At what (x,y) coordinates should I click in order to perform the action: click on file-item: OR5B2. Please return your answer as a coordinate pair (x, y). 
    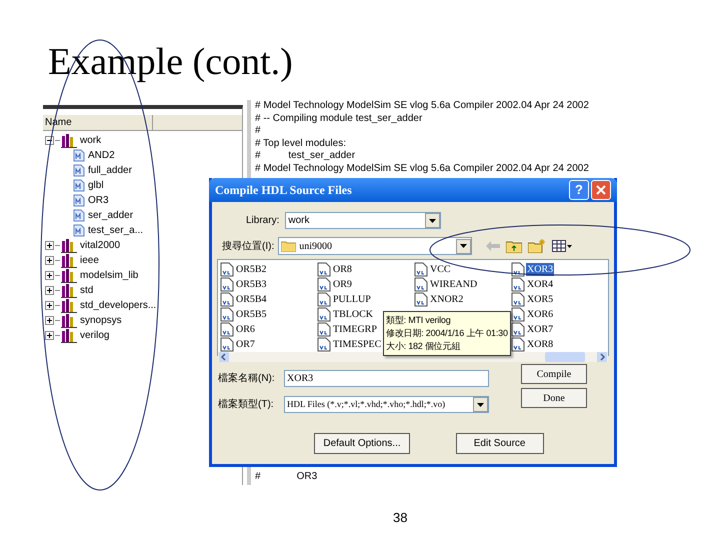
    Looking at the image, I should click on (244, 269).